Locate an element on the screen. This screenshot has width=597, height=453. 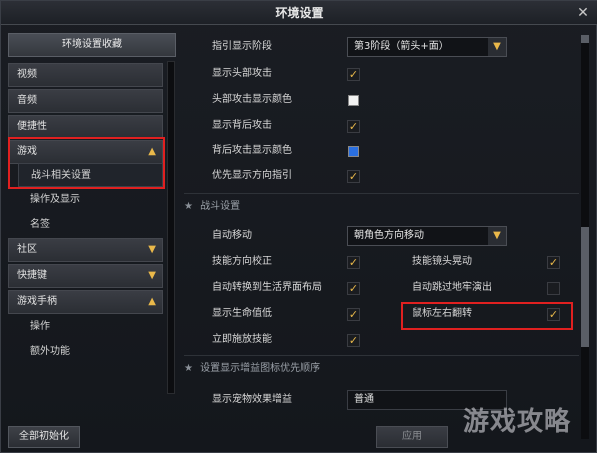
sidebar-item-label: 游戏手柄 is located at coordinates (37, 301).